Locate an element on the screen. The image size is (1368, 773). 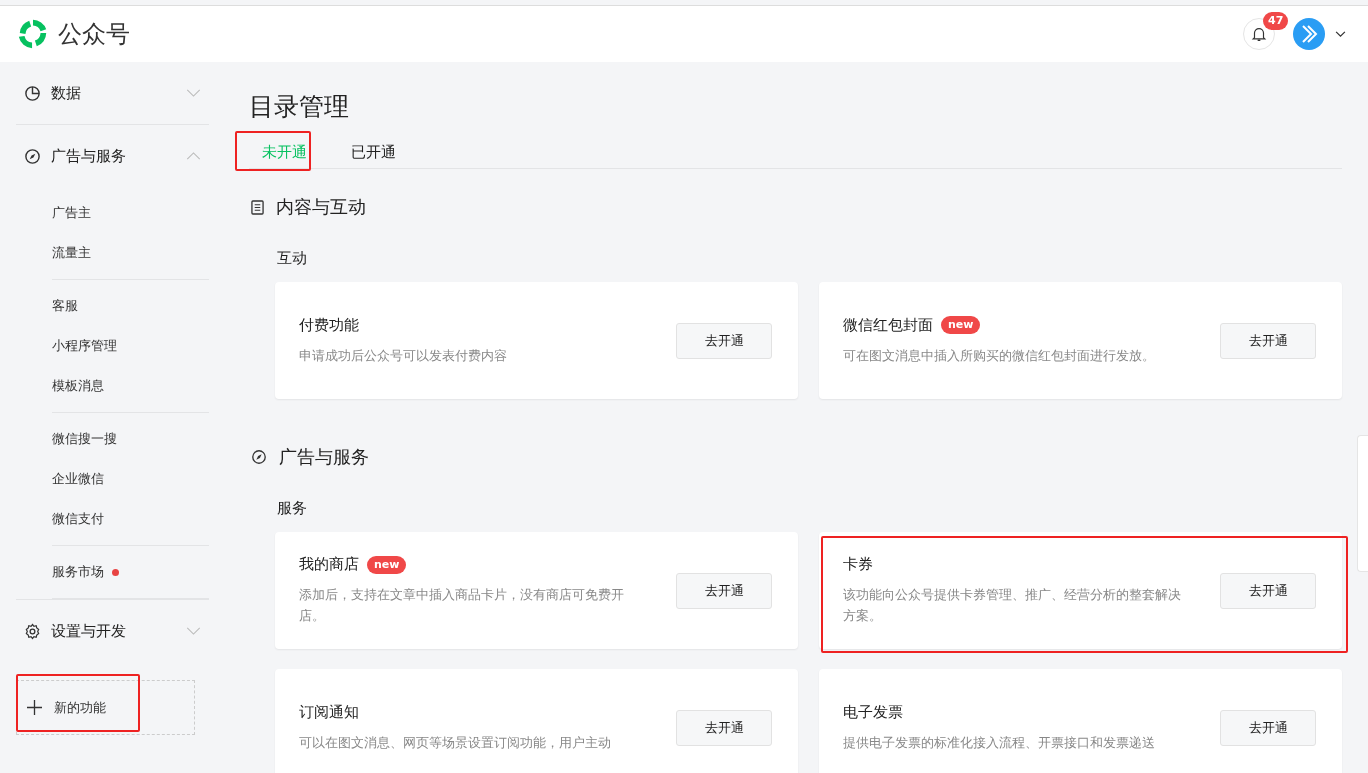
sidebar-item: 小程序管理 is located at coordinates (130, 346).